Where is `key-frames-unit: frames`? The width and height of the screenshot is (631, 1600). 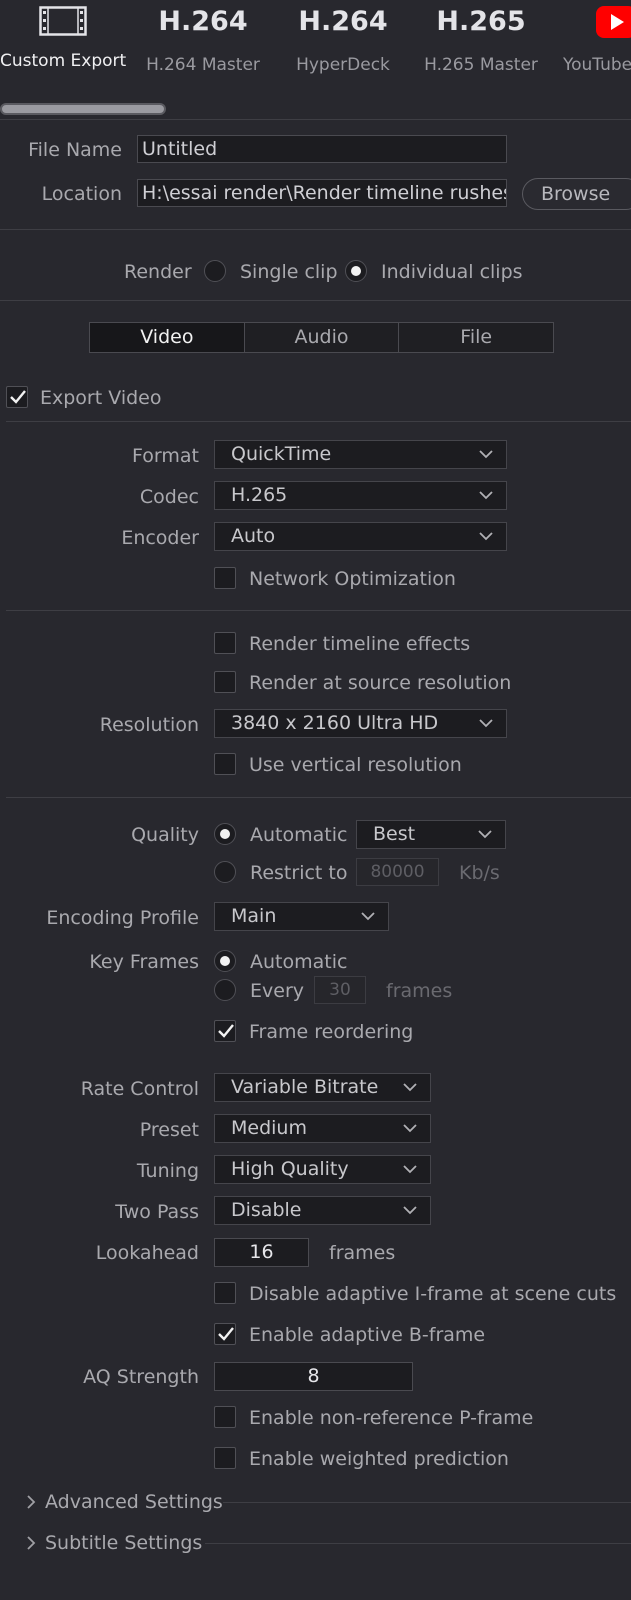
key-frames-unit: frames is located at coordinates (419, 991).